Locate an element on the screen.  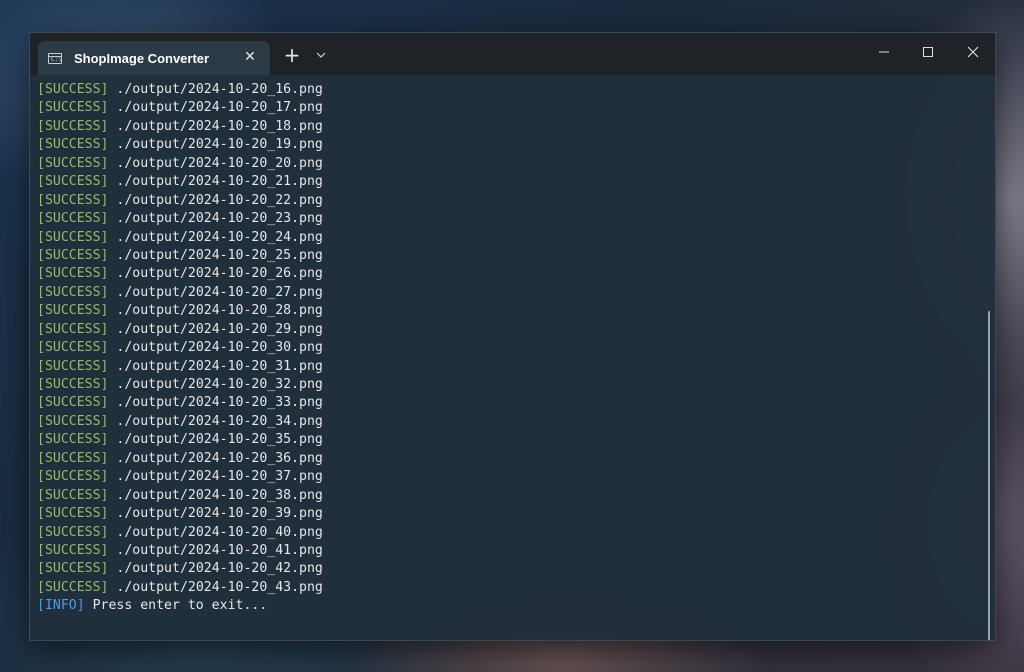
info-tag: [INFO] is located at coordinates (61, 606).